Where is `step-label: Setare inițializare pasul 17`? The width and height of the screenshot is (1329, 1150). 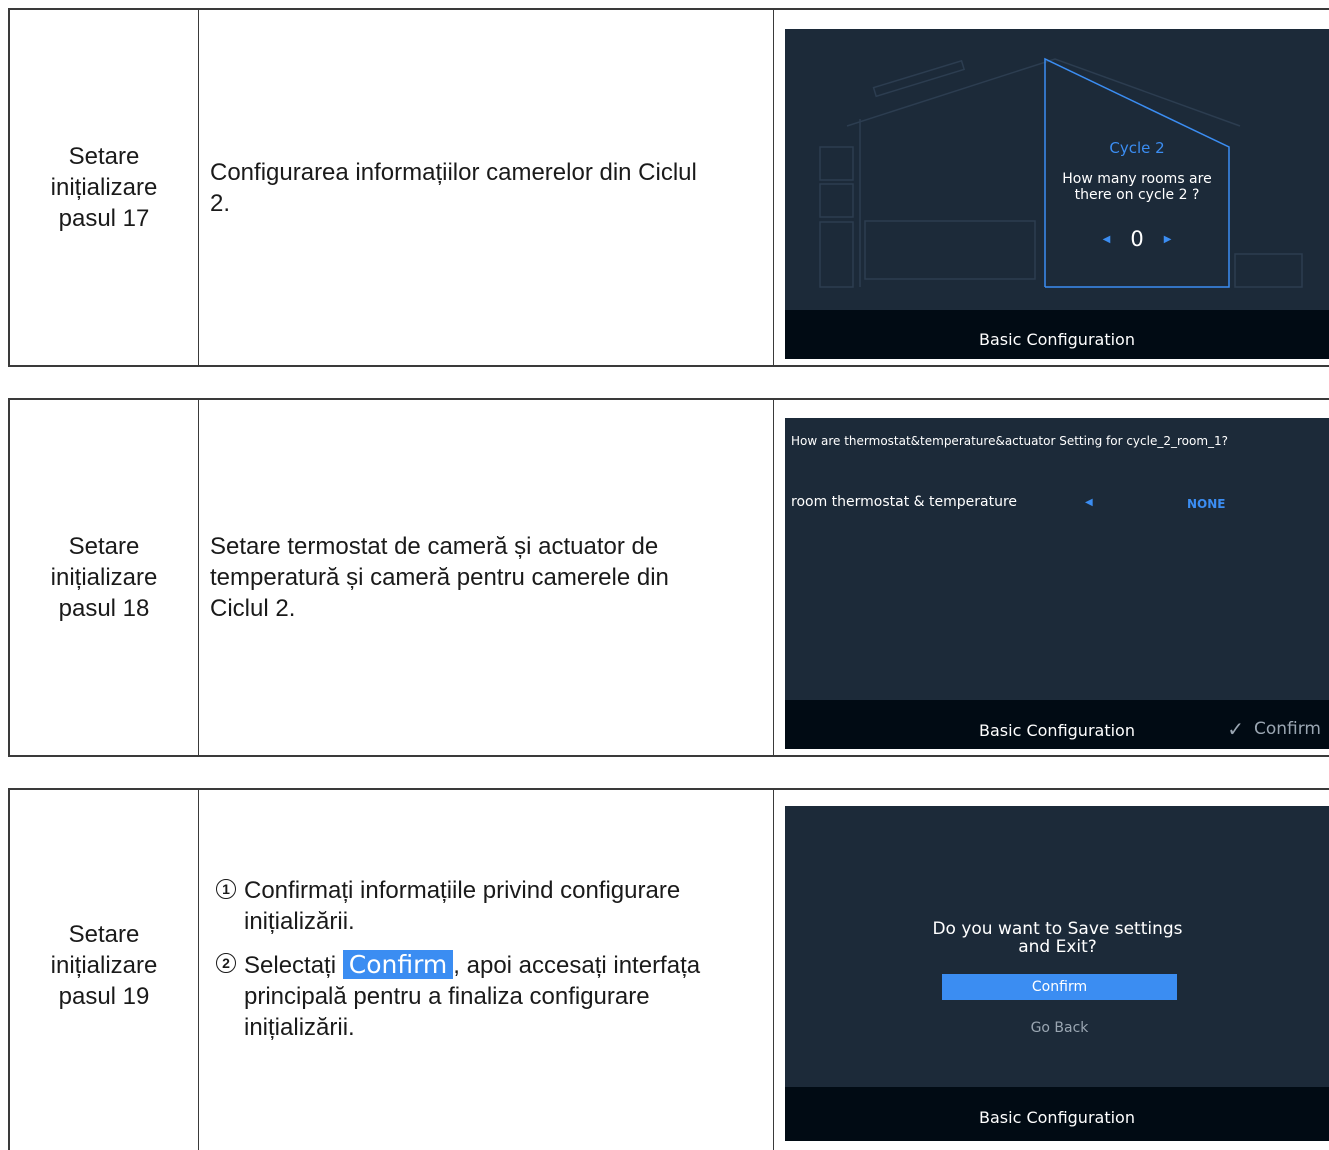 step-label: Setare inițializare pasul 17 is located at coordinates (104, 187).